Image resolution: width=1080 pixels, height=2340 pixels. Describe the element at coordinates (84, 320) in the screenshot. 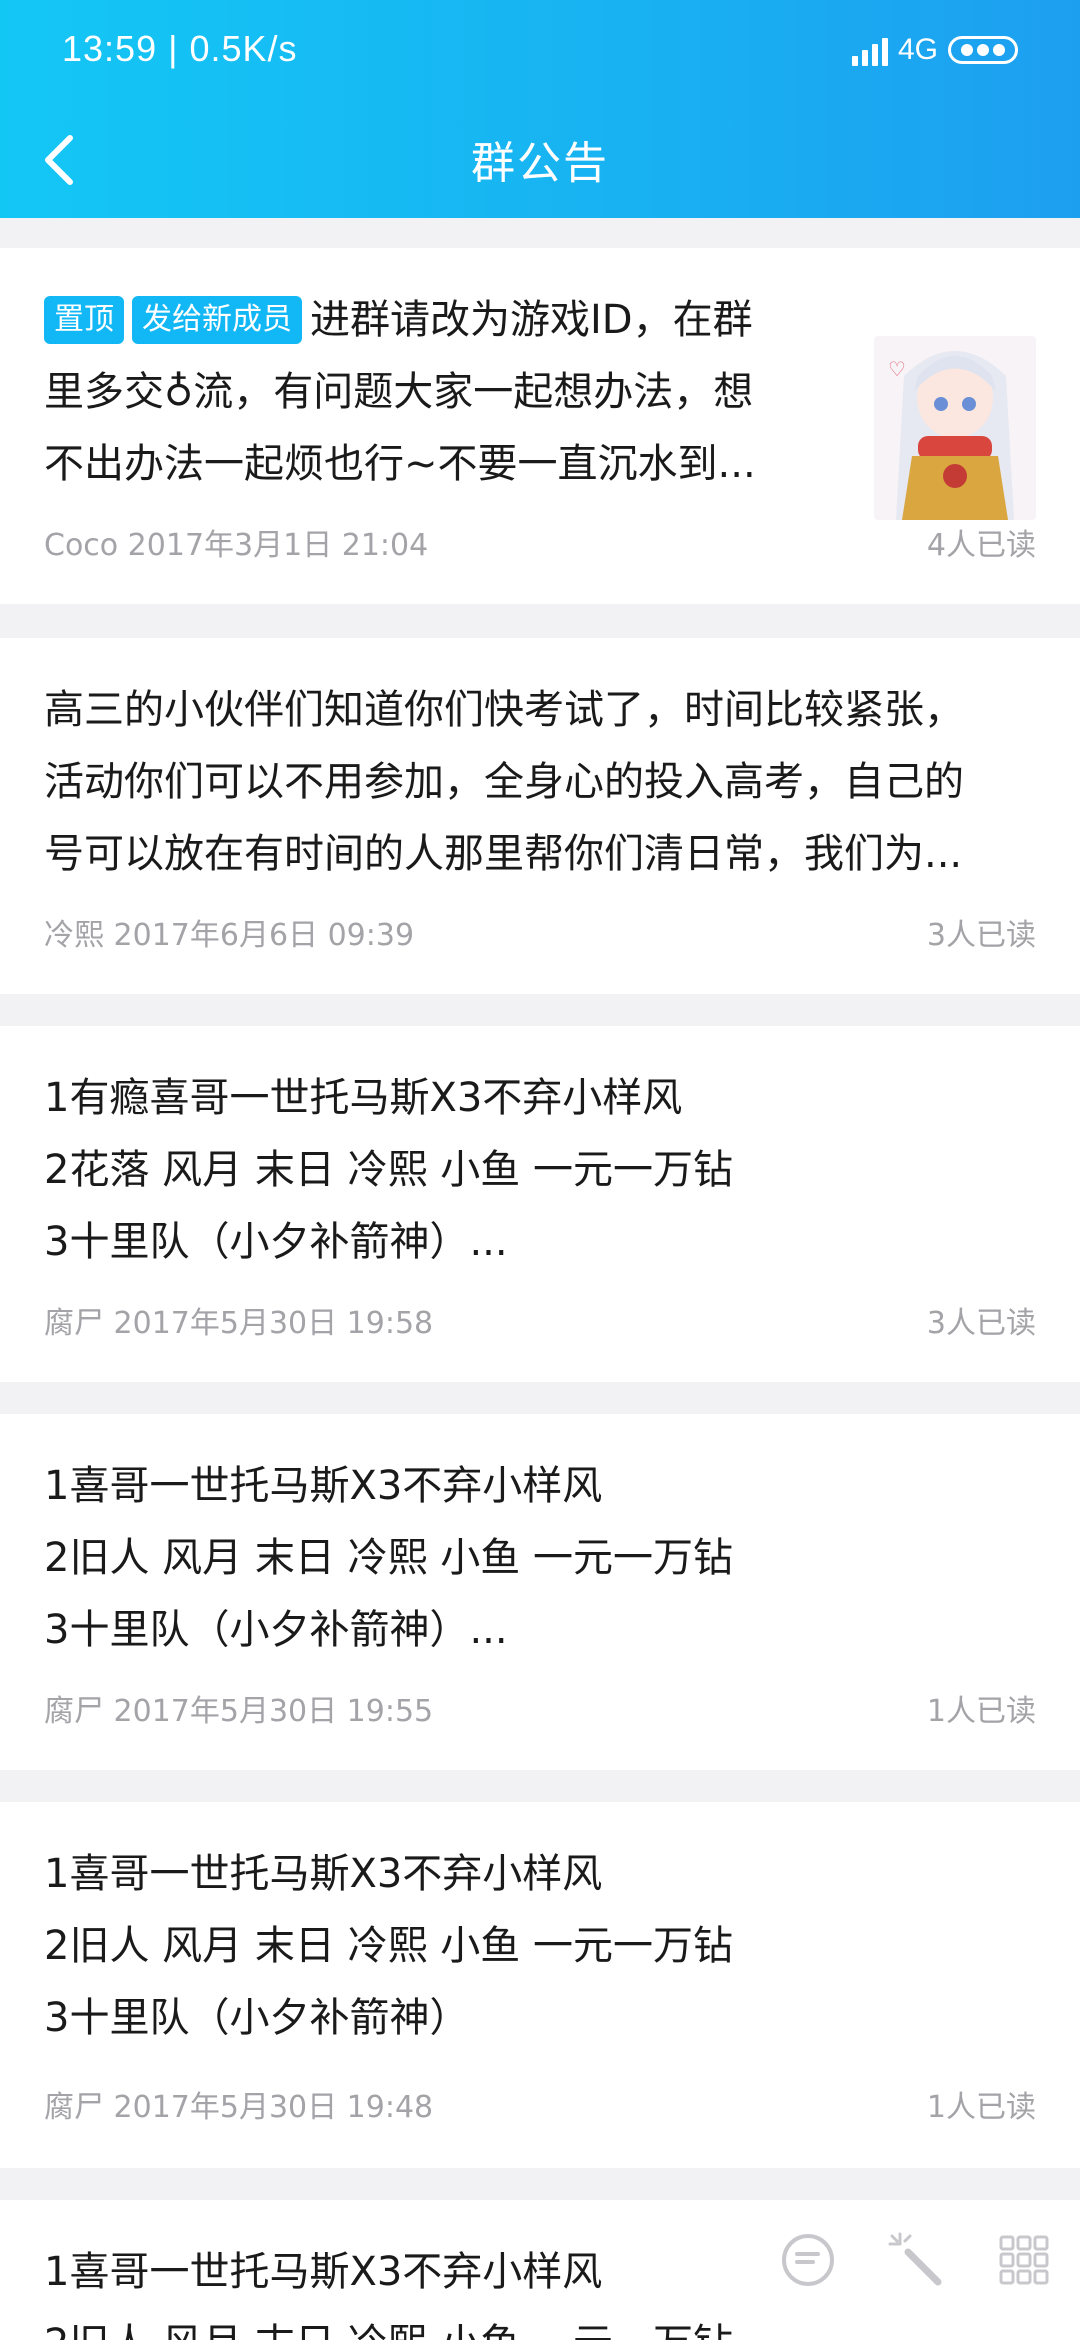

I see `pinned-tag: 置顶` at that location.